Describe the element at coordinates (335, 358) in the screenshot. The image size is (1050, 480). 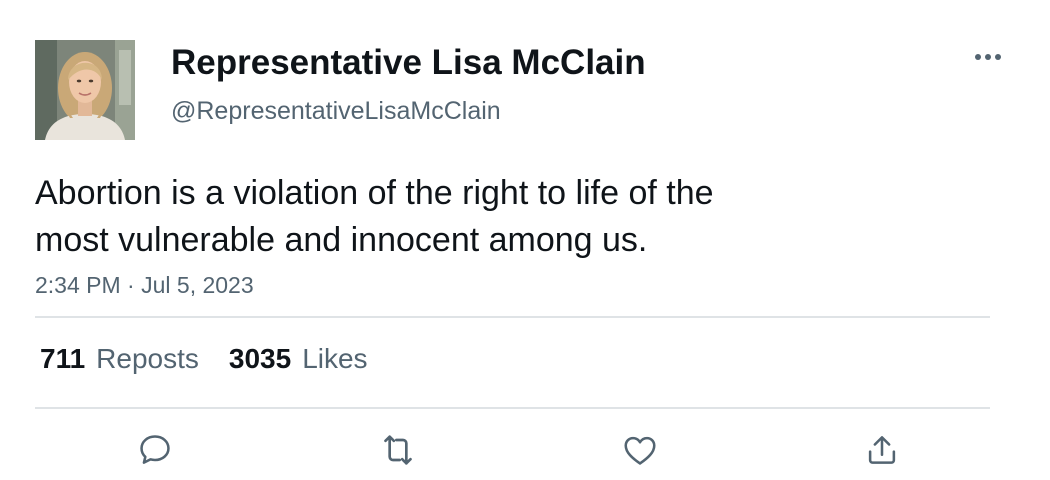
I see `likes-label: Likes` at that location.